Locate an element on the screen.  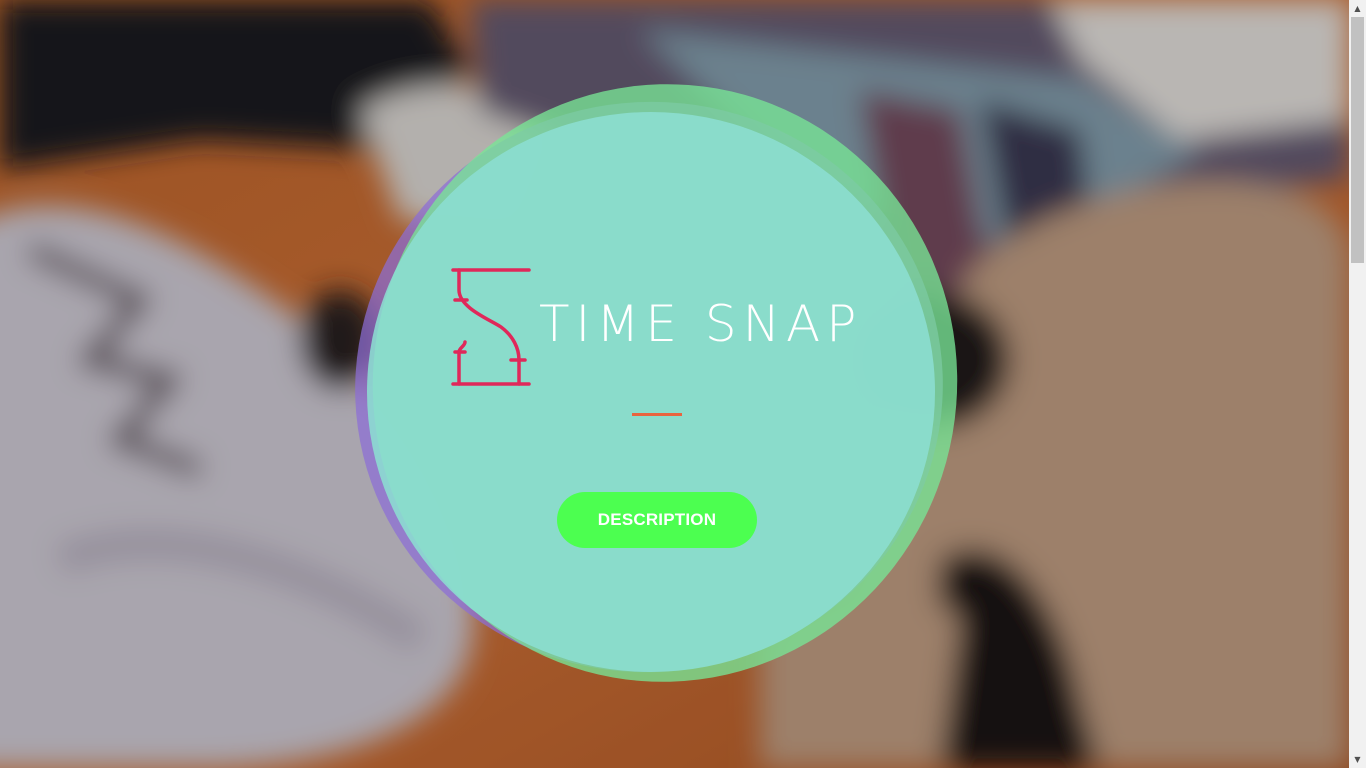
accent-divider is located at coordinates (657, 414).